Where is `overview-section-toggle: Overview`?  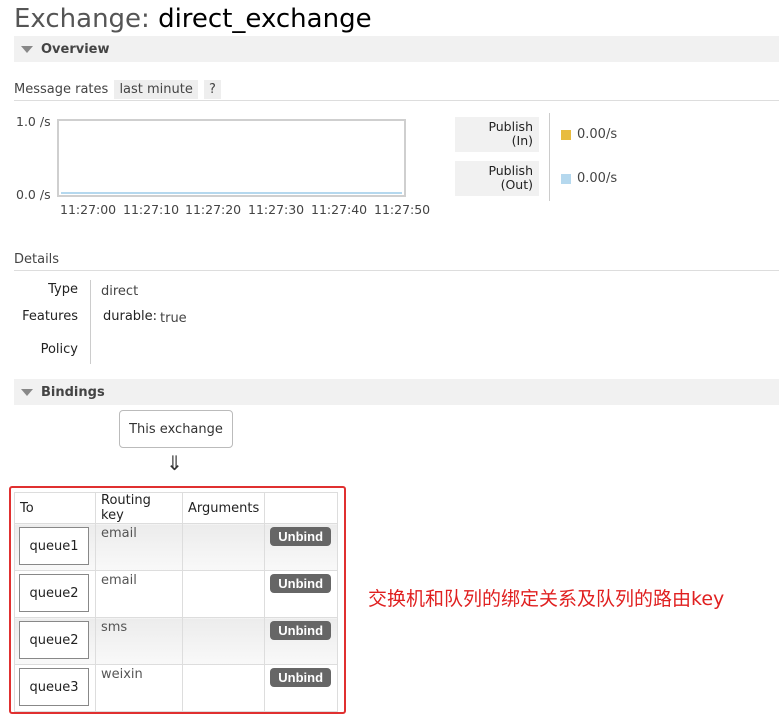 overview-section-toggle: Overview is located at coordinates (396, 49).